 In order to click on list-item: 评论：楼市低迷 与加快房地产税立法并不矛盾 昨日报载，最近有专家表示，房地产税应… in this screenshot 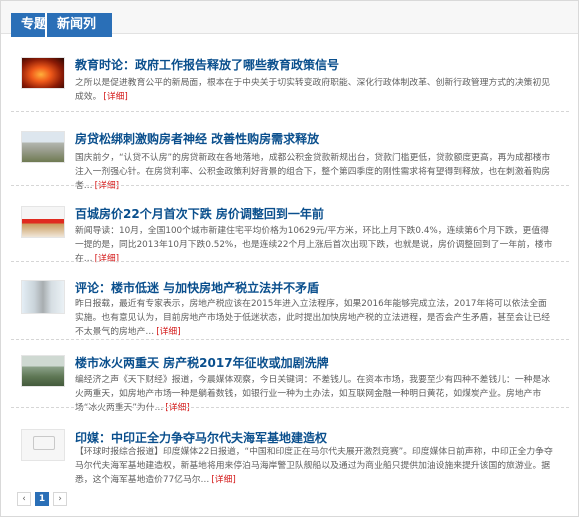, I will do `click(289, 304)`.